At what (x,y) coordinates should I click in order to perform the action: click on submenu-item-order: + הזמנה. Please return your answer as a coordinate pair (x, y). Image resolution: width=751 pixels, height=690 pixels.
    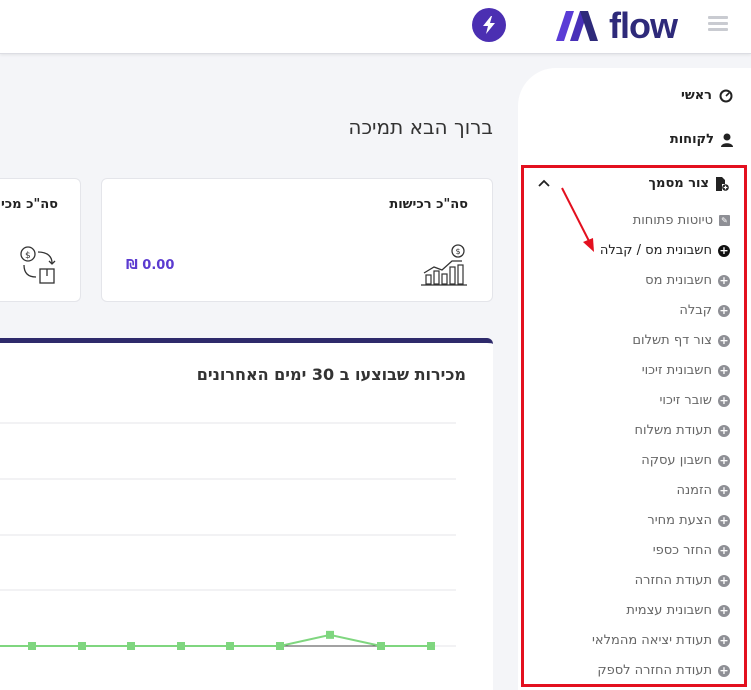
    Looking at the image, I should click on (703, 490).